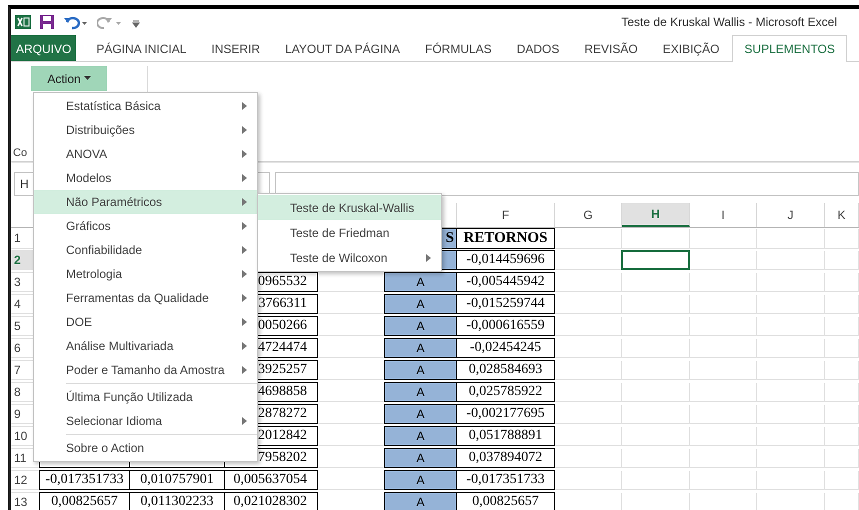  I want to click on ribbon-tab: FÓRMULAS, so click(458, 48).